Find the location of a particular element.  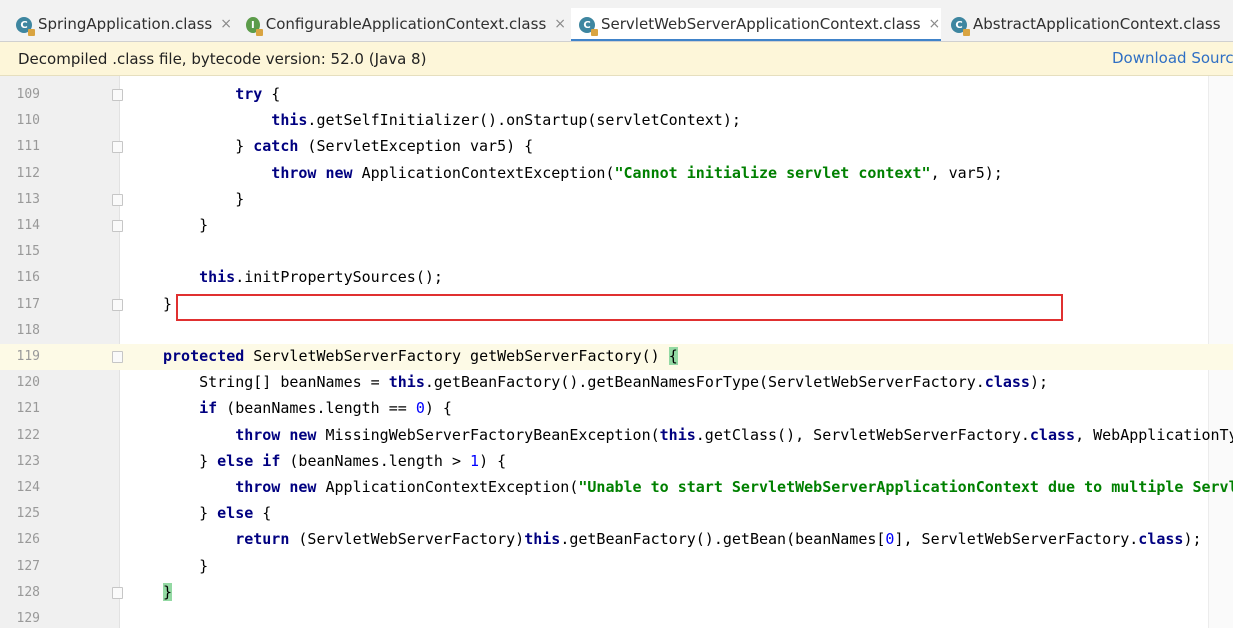

code-line: 118 is located at coordinates (616, 331).